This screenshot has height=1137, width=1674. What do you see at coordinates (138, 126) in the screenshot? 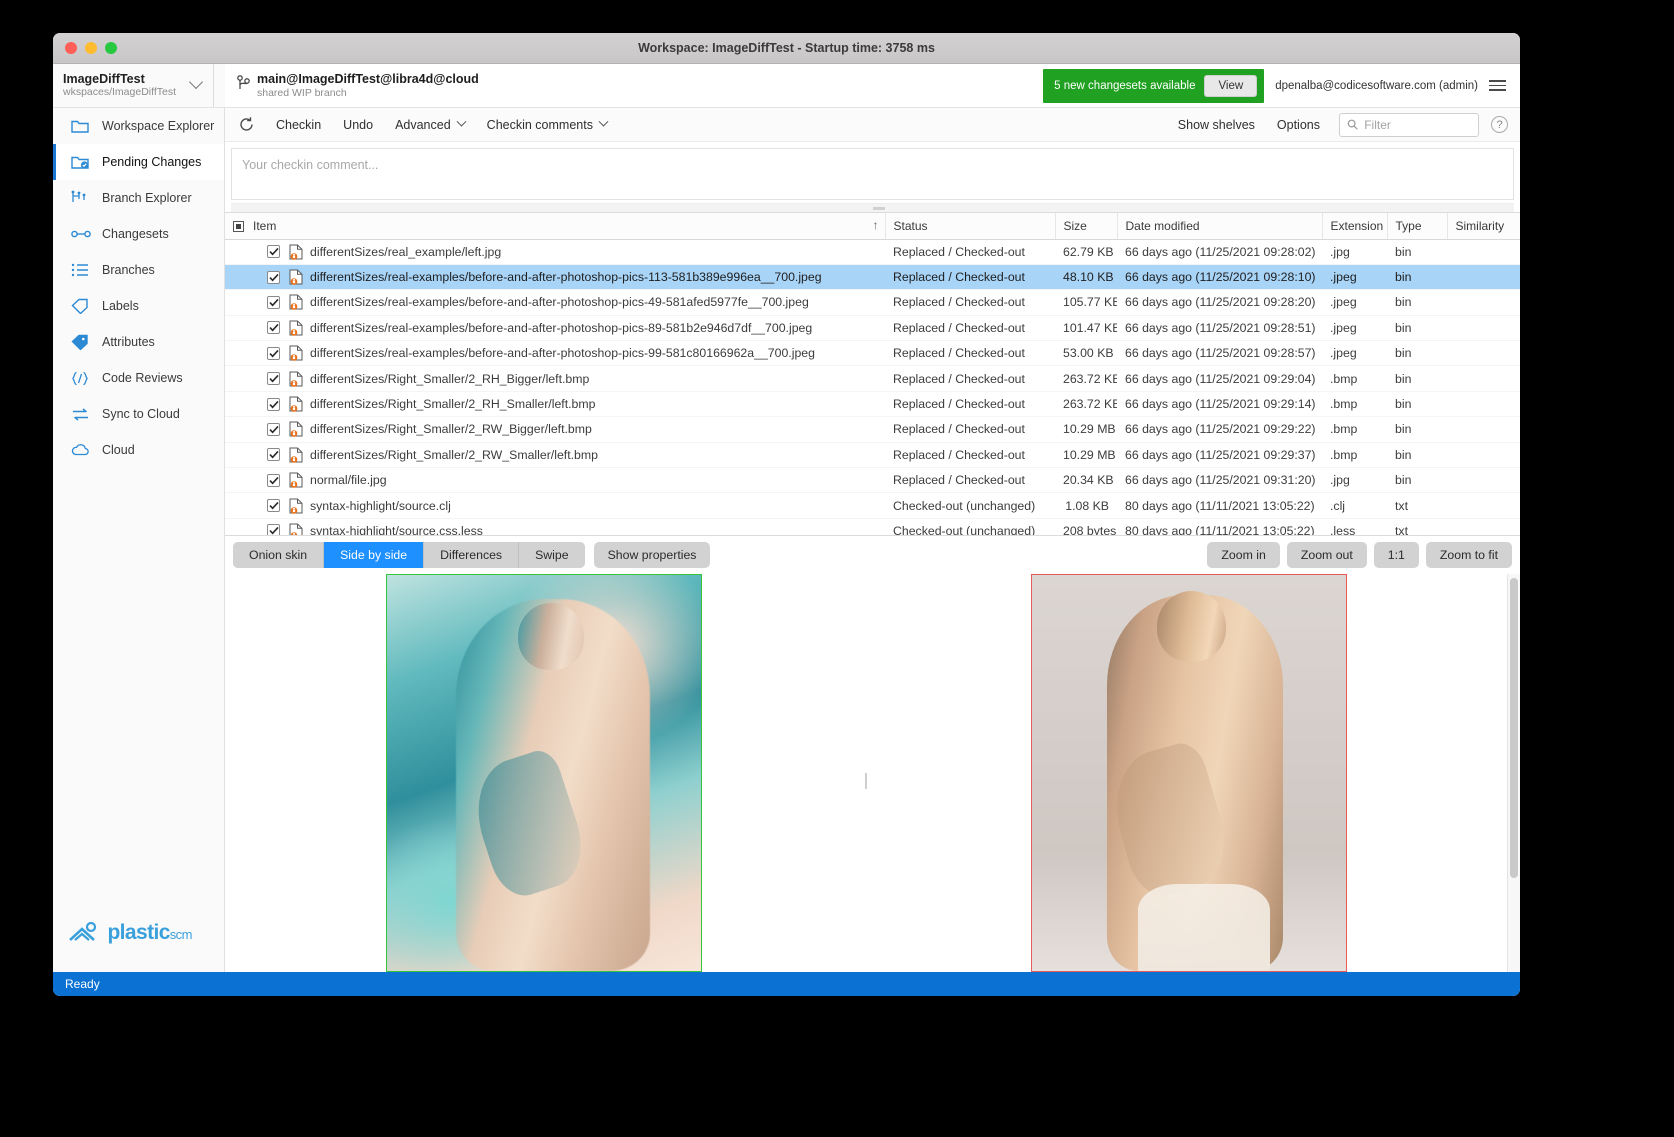
I see `sidebar-item-workspace-explorer: Workspace Explorer` at bounding box center [138, 126].